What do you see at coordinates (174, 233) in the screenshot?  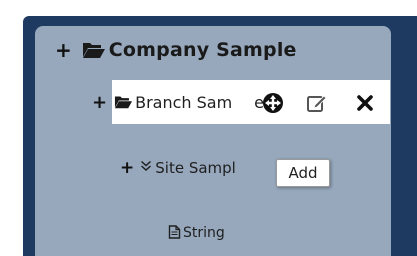 I see `document-icon` at bounding box center [174, 233].